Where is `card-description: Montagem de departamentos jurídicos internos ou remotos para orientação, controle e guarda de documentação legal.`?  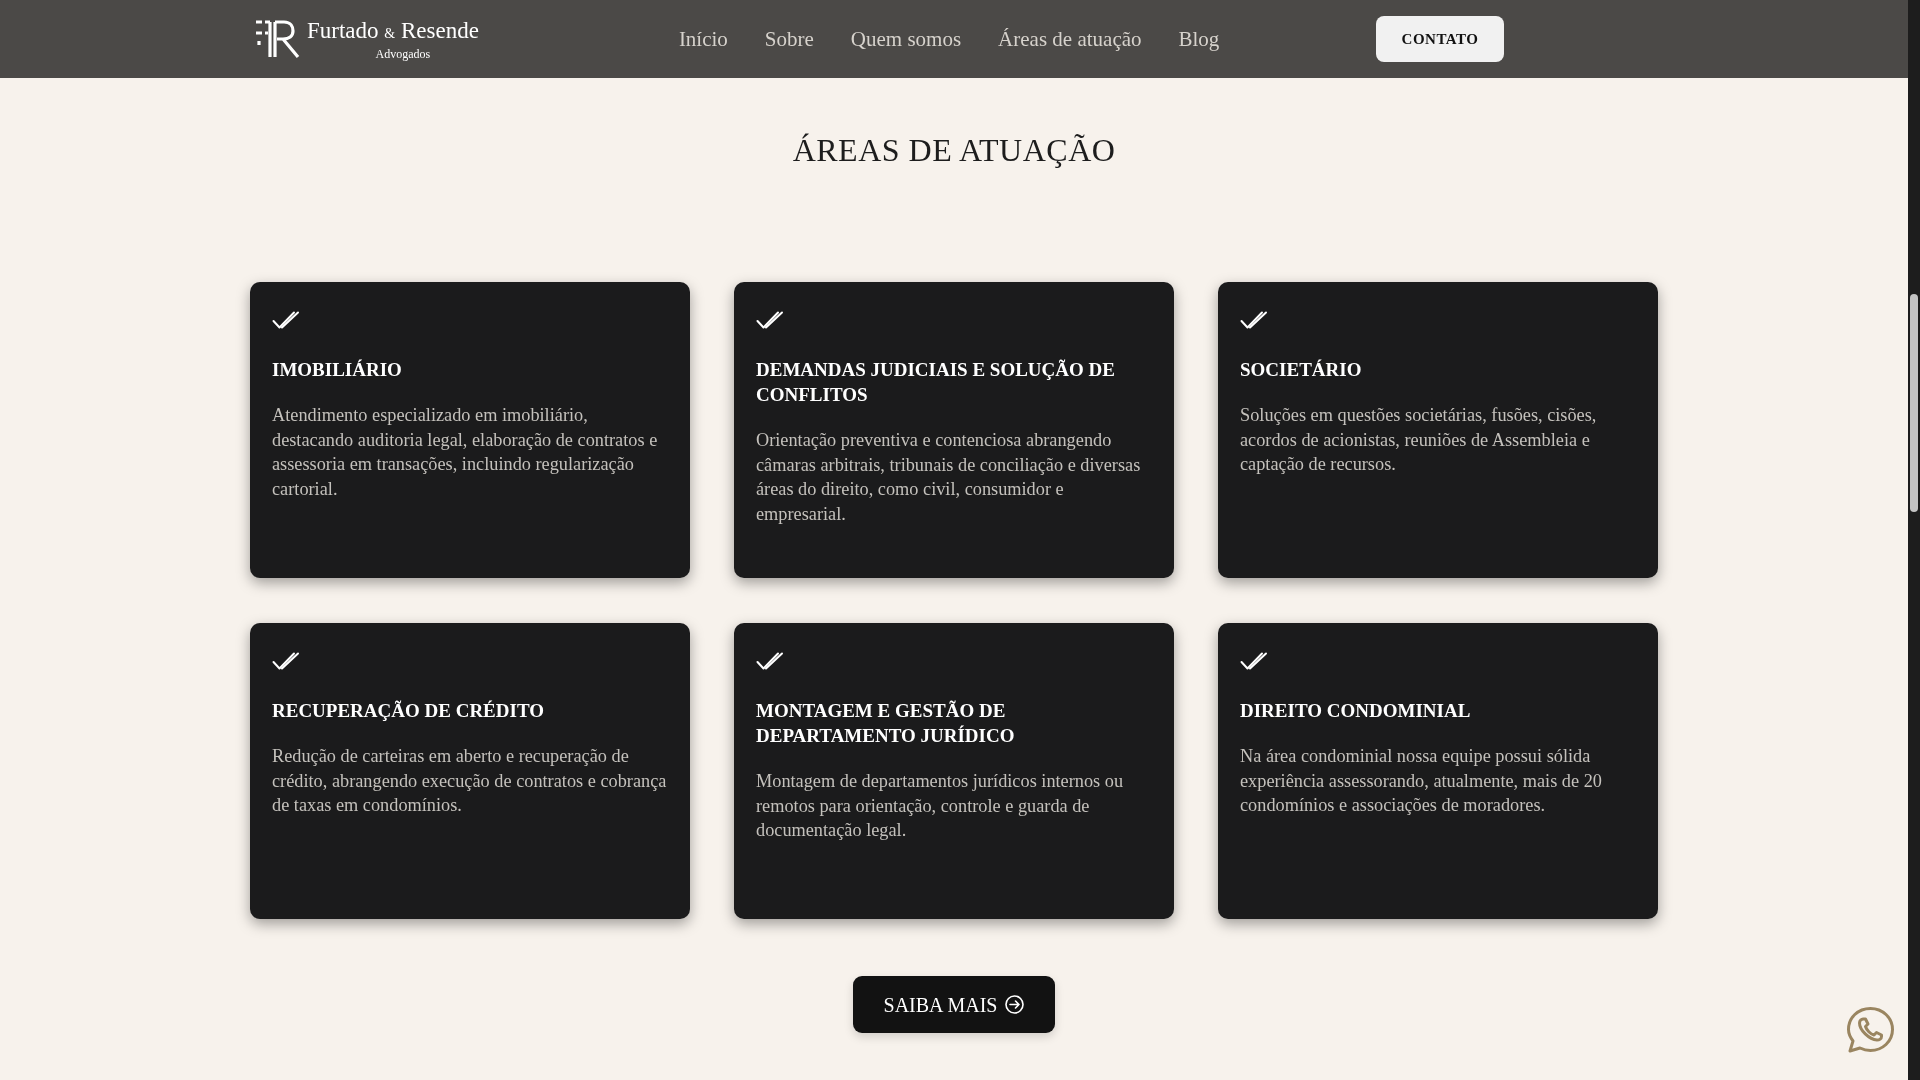
card-description: Montagem de departamentos jurídicos internos ou remotos para orientação, controle e guarda de documentação legal. is located at coordinates (940, 806).